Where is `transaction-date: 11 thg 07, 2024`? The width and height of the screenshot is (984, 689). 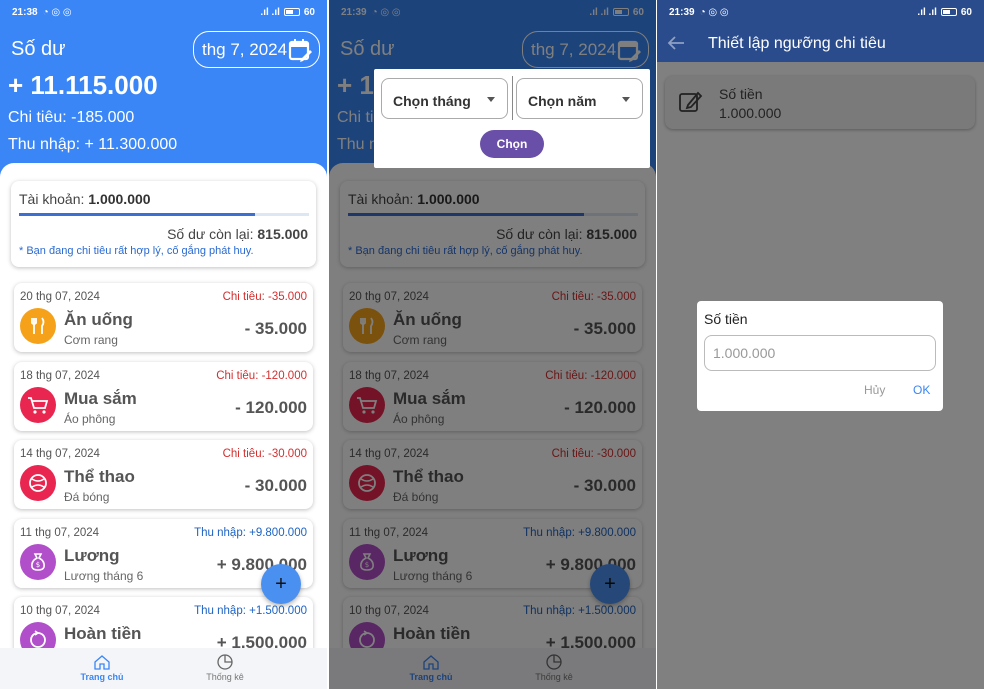
transaction-date: 11 thg 07, 2024 is located at coordinates (60, 533).